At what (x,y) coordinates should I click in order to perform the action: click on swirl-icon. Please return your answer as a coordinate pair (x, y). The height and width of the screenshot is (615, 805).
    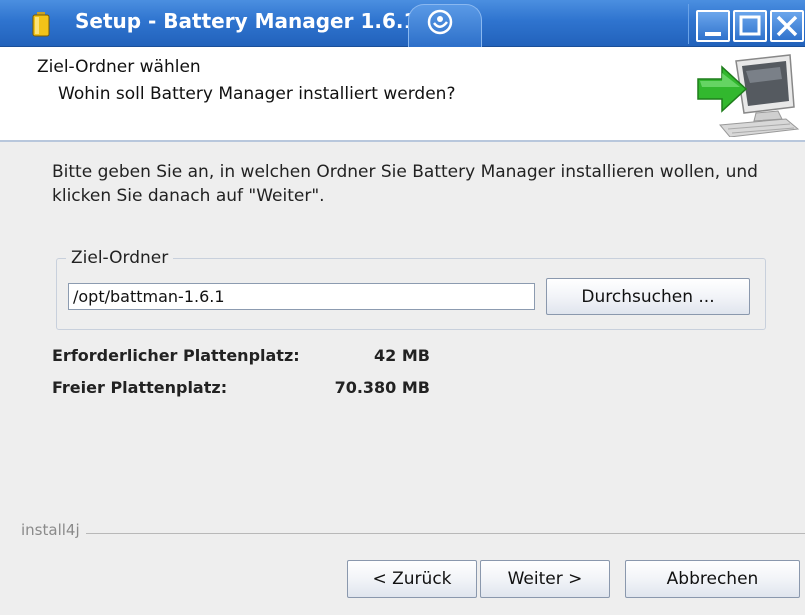
    Looking at the image, I should click on (440, 22).